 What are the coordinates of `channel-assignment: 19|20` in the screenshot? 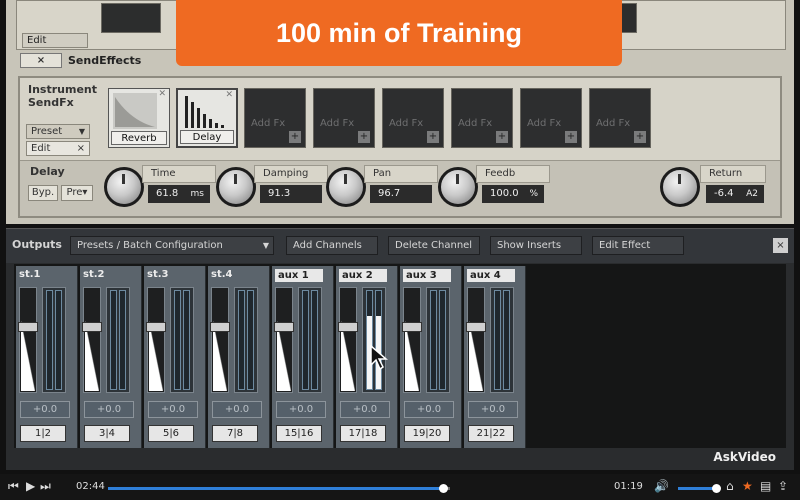 It's located at (427, 433).